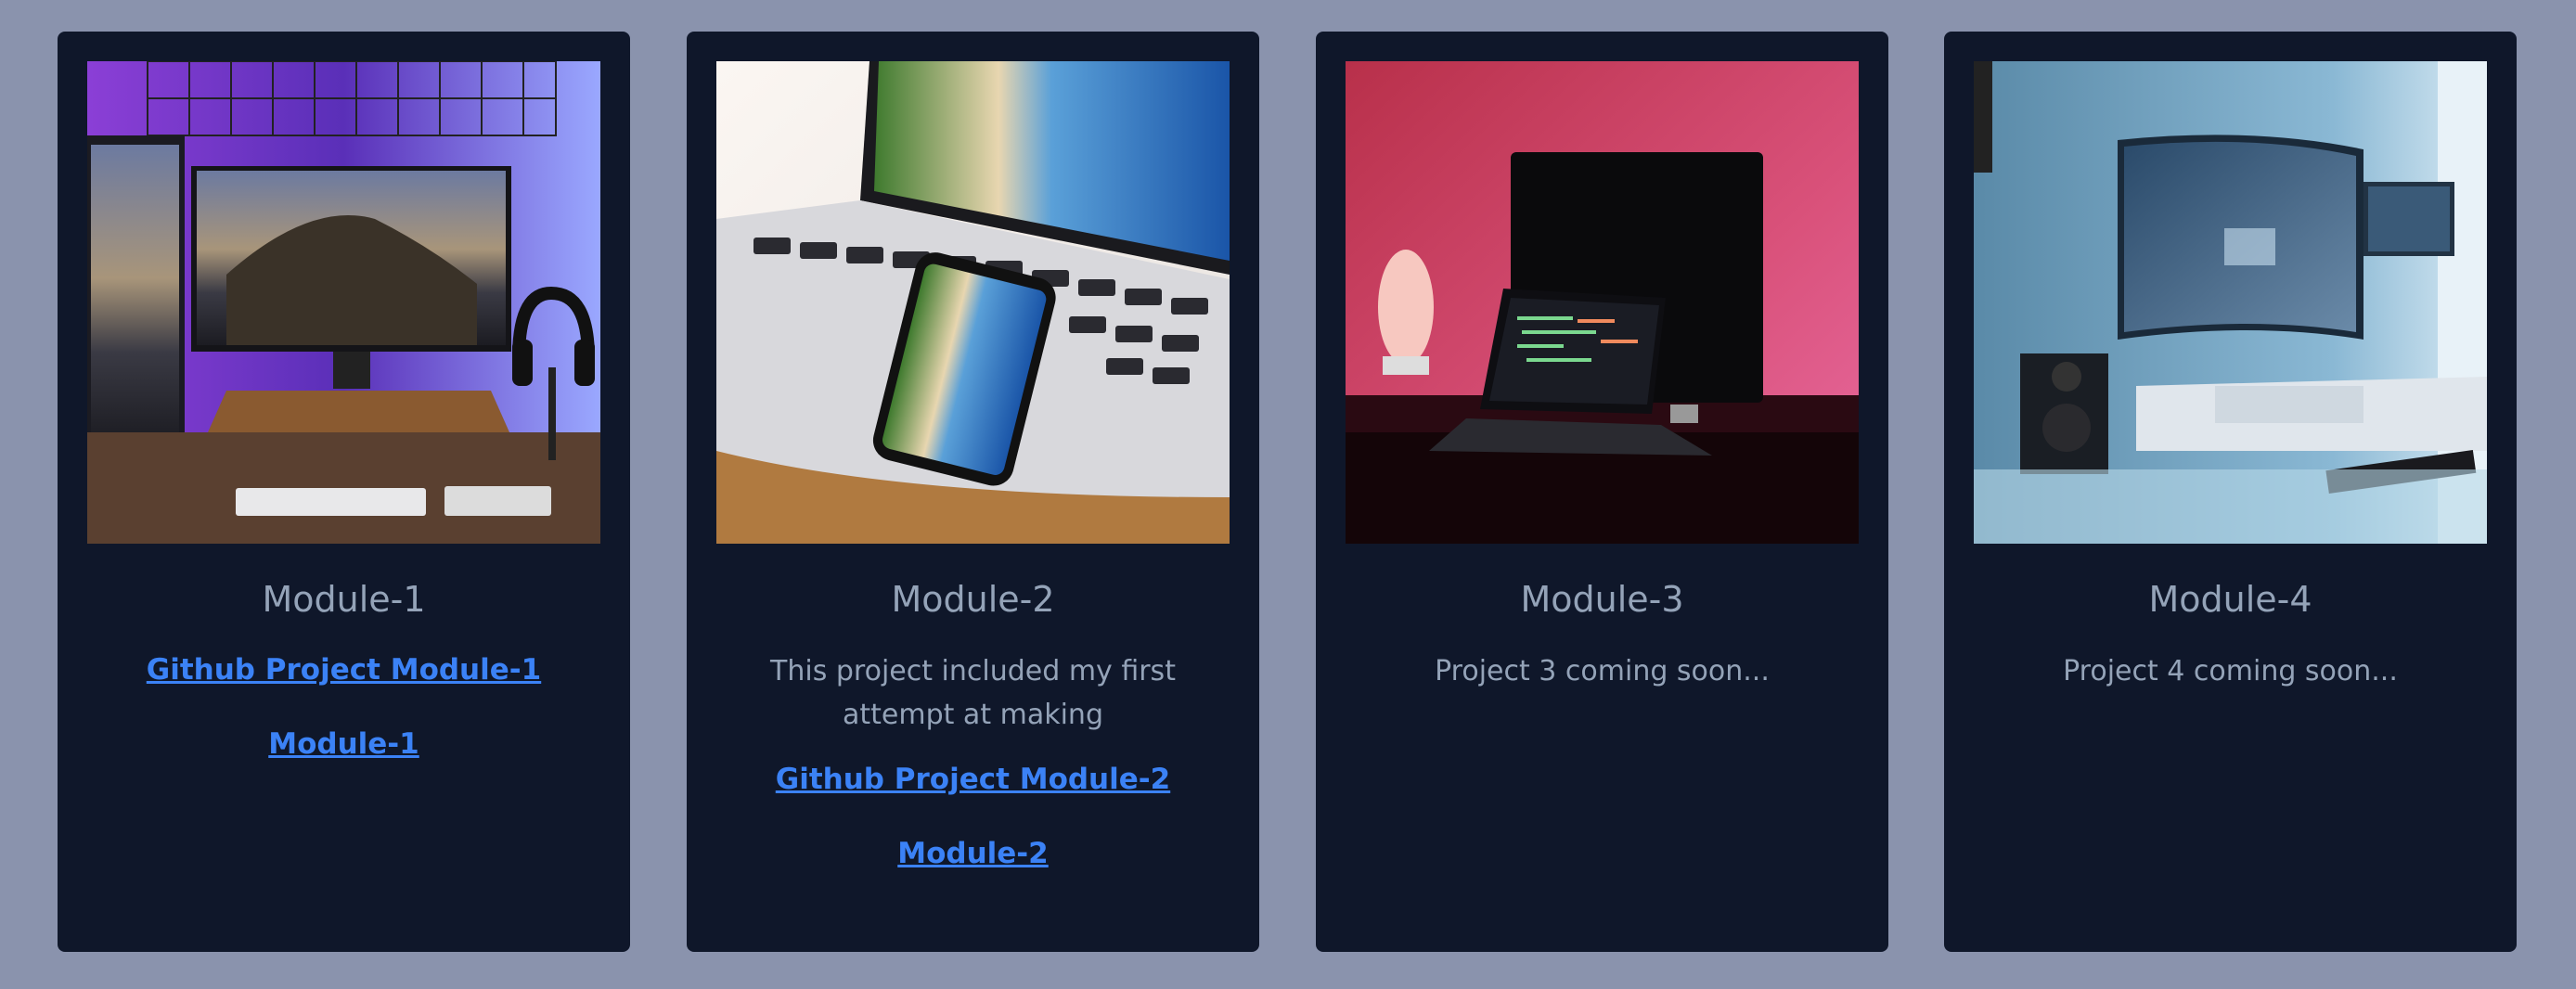 Image resolution: width=2576 pixels, height=989 pixels. Describe the element at coordinates (973, 853) in the screenshot. I see `module-link: Module-2` at that location.